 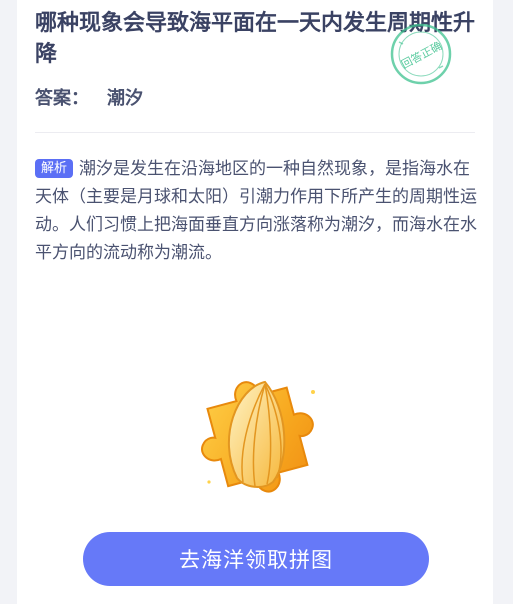 I want to click on stamp-text: 回答正确, so click(x=421, y=54).